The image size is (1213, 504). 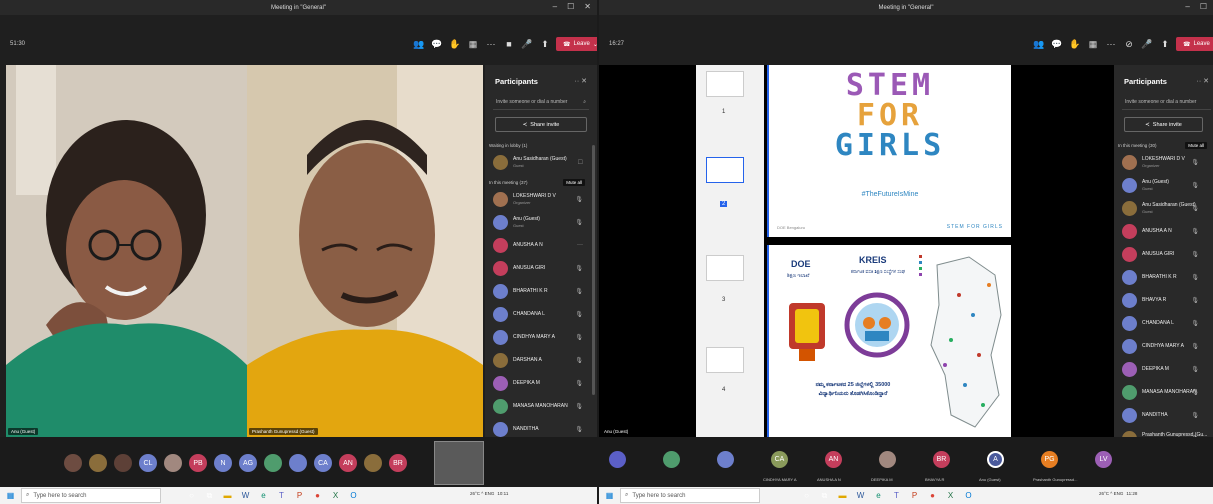 I want to click on taskbar-search-input: ⌕ Type here to search, so click(x=690, y=495).